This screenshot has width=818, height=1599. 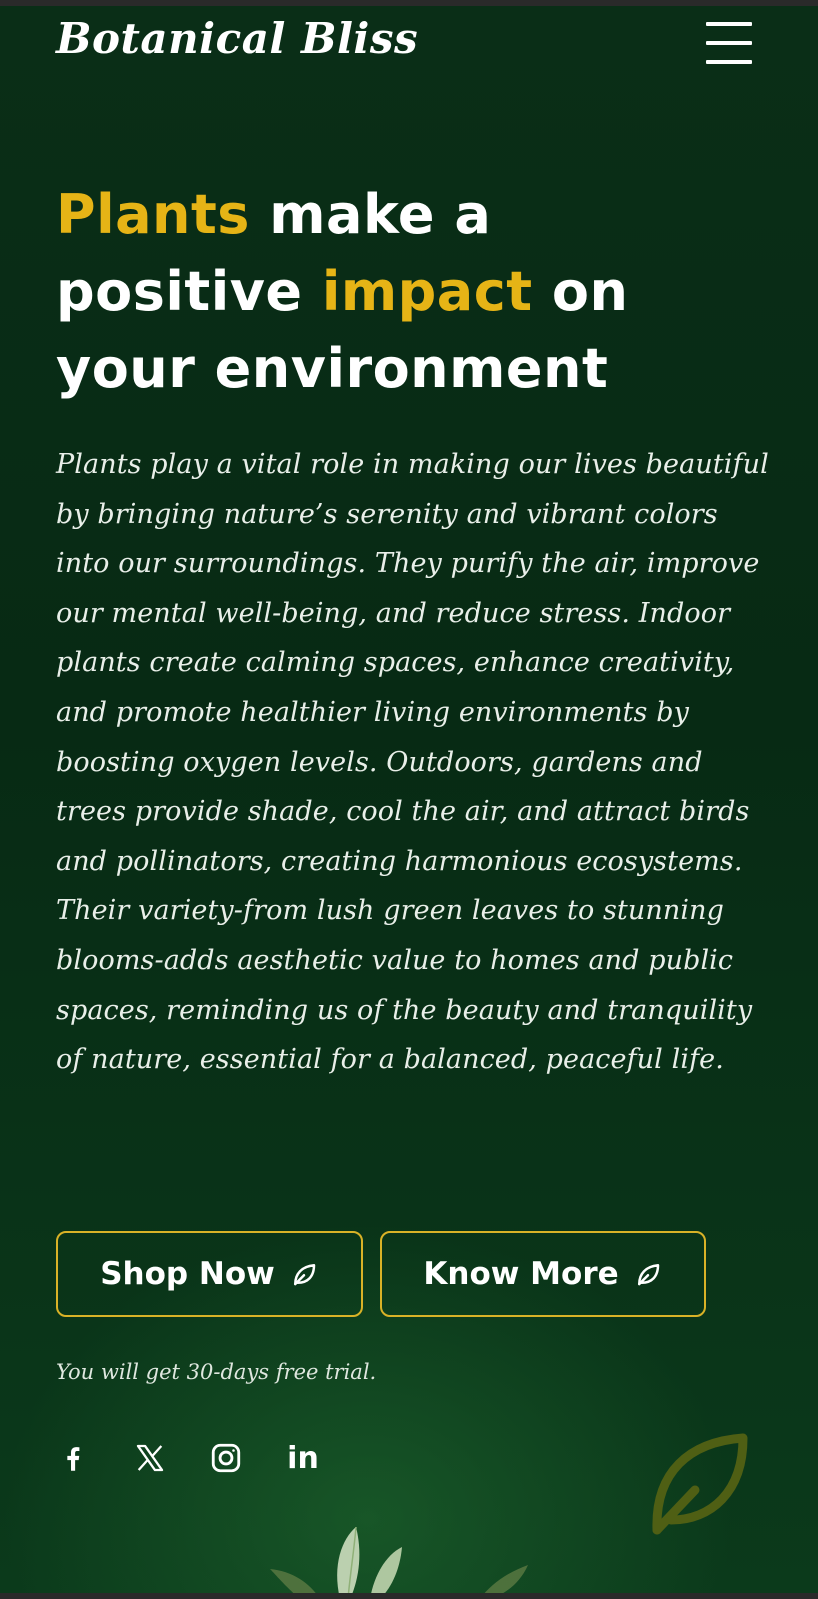 What do you see at coordinates (187, 1274) in the screenshot?
I see `shop-now-label: Shop Now` at bounding box center [187, 1274].